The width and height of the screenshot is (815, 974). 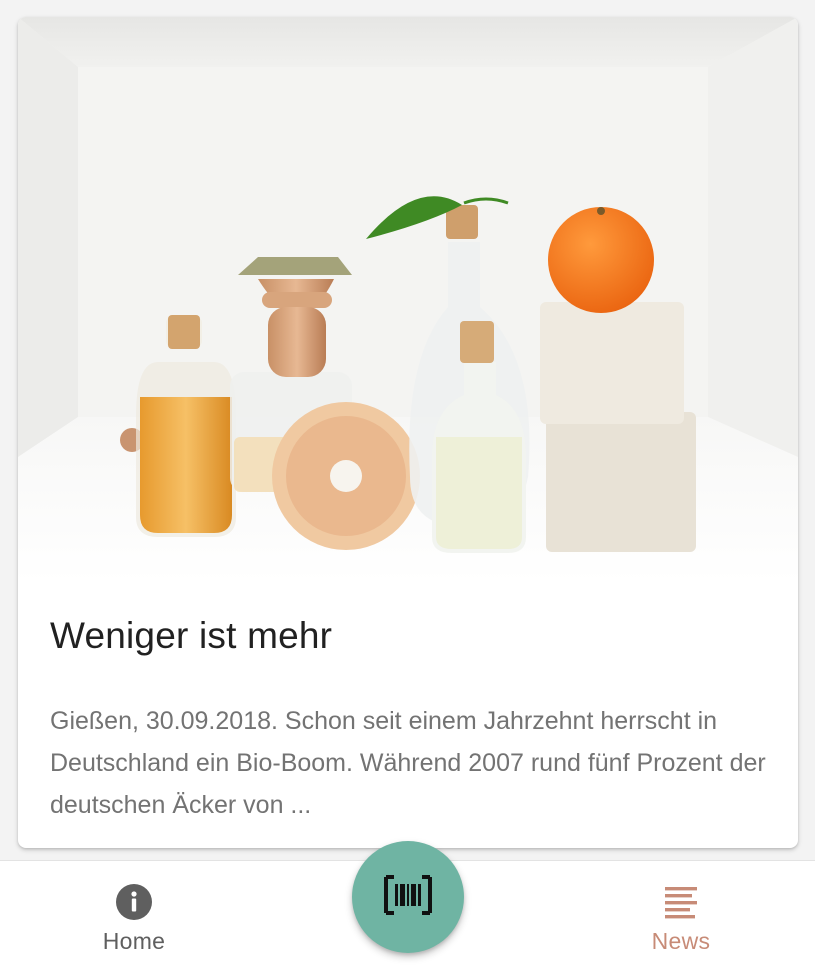 I want to click on barcode-scan-icon, so click(x=408, y=895).